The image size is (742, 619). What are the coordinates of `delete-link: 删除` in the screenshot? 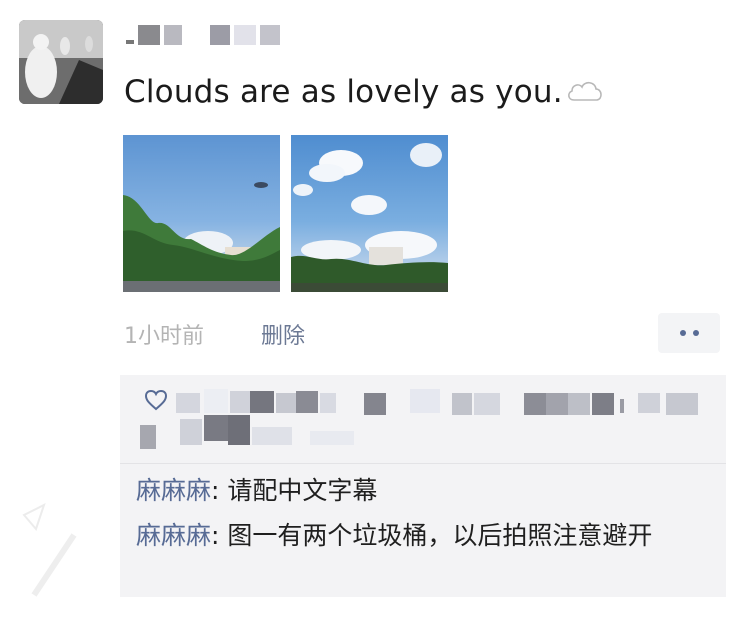 It's located at (283, 334).